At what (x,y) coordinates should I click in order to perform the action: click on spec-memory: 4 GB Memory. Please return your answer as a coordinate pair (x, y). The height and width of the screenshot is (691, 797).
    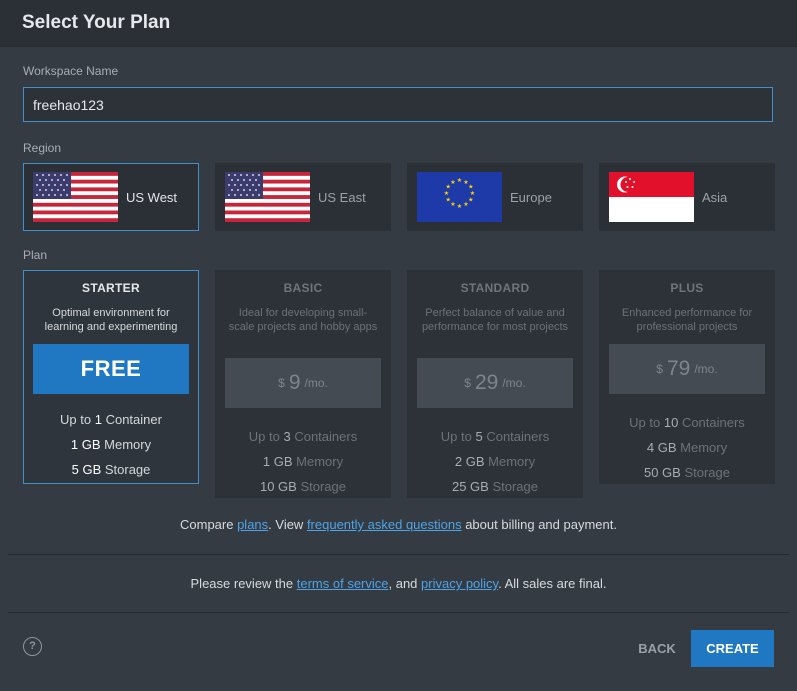
    Looking at the image, I should click on (687, 447).